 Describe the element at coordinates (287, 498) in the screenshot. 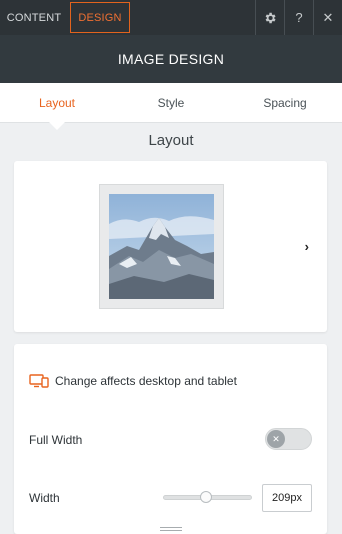

I see `width-input` at that location.